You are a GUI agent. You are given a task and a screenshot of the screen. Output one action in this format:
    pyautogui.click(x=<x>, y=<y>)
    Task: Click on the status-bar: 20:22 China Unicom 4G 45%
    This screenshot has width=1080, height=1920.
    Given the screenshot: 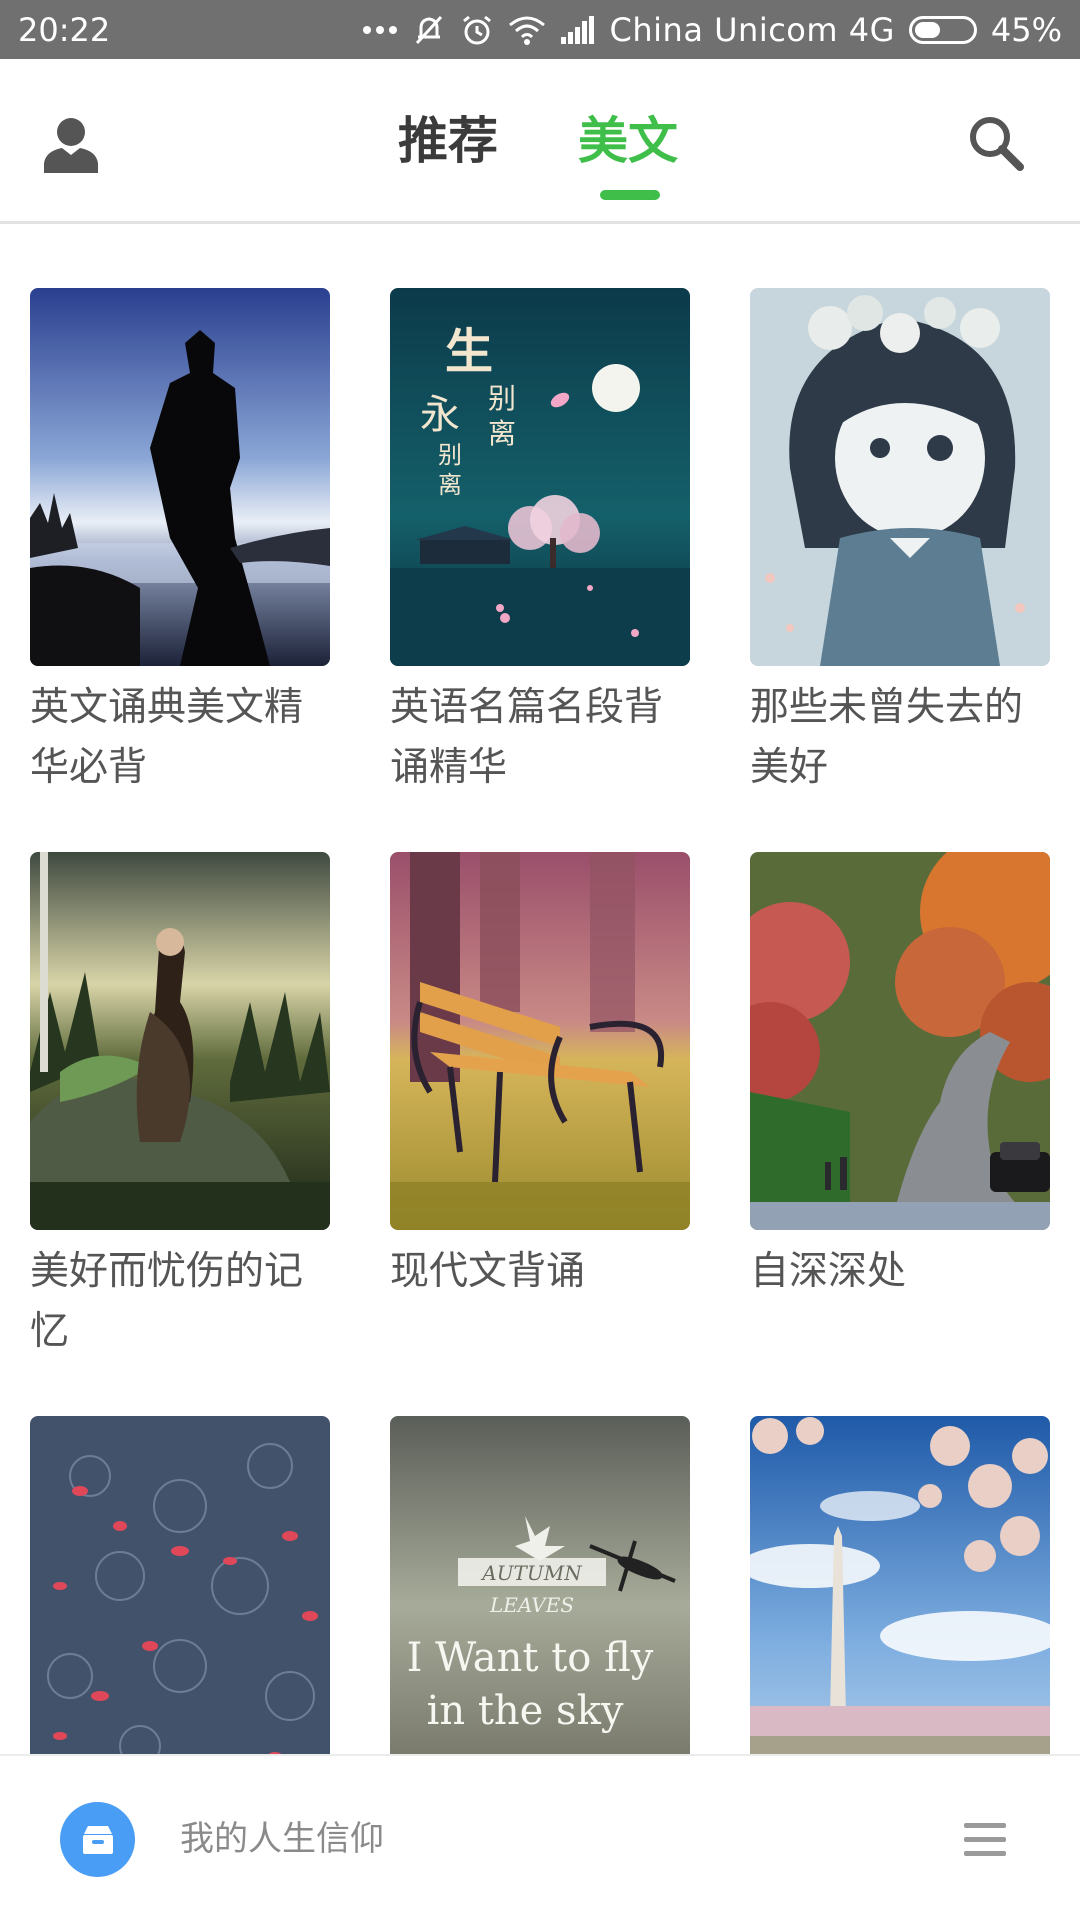 What is the action you would take?
    pyautogui.click(x=540, y=29)
    